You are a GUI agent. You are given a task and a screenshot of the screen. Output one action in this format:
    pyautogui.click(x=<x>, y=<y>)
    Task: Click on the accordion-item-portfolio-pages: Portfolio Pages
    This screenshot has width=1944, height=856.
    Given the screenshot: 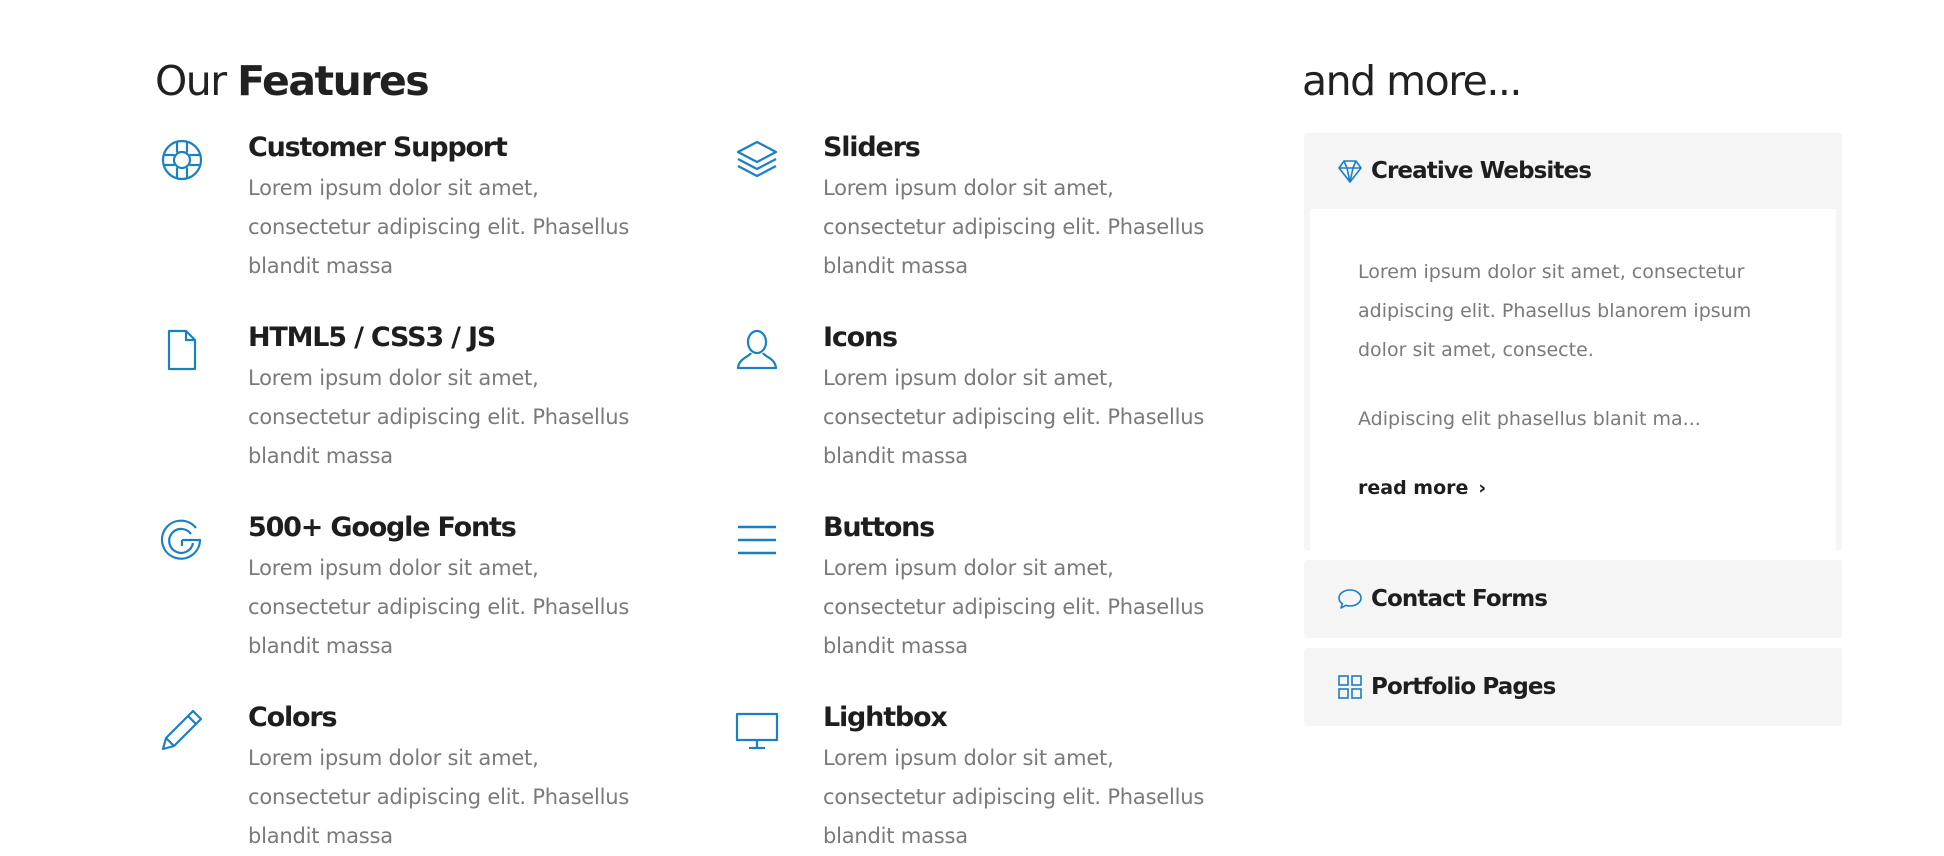 What is the action you would take?
    pyautogui.click(x=1573, y=687)
    